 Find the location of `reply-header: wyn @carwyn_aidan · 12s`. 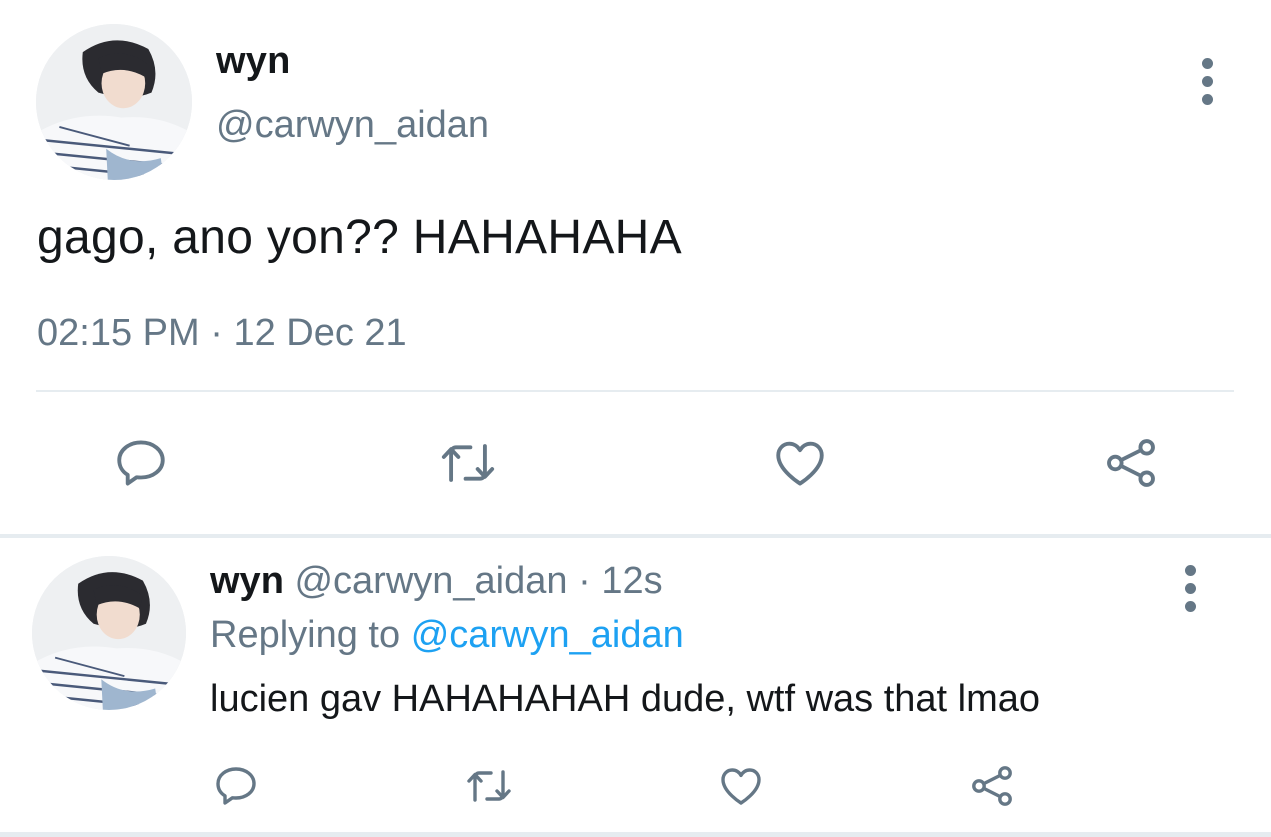

reply-header: wyn @carwyn_aidan · 12s is located at coordinates (436, 581).